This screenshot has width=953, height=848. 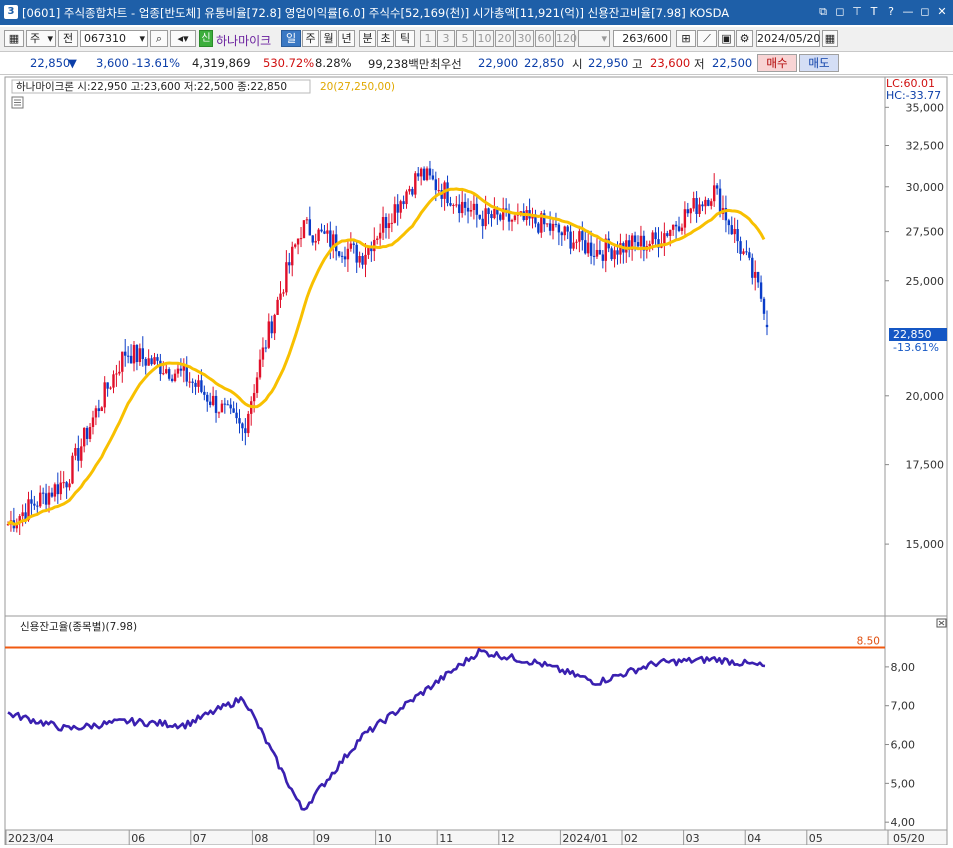 I want to click on bar-count-field: 263/600, so click(x=642, y=38).